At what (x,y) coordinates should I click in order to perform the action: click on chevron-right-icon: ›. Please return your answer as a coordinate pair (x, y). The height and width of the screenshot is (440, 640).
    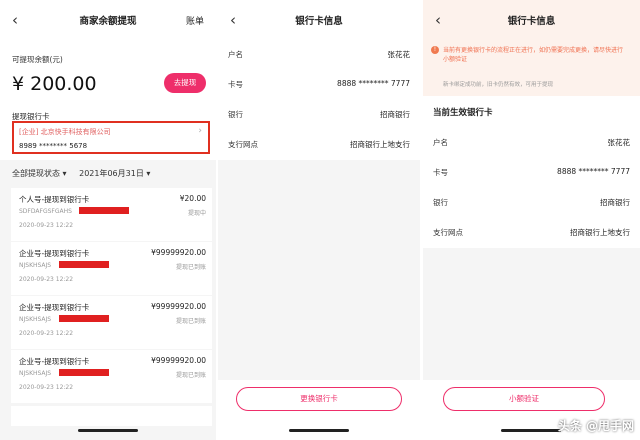
    Looking at the image, I should click on (200, 131).